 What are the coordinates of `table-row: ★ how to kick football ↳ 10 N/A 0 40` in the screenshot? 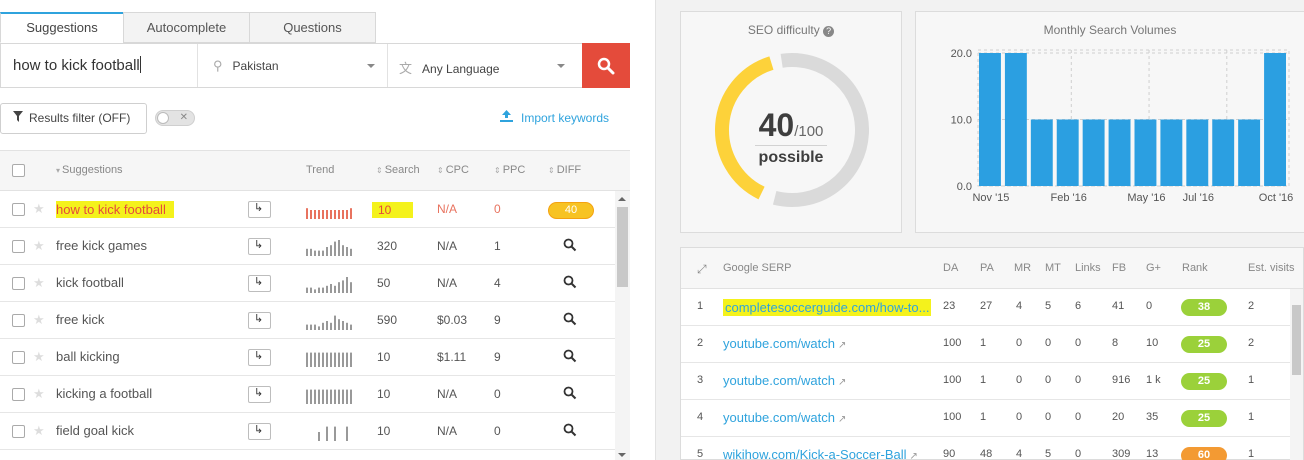 It's located at (307, 209).